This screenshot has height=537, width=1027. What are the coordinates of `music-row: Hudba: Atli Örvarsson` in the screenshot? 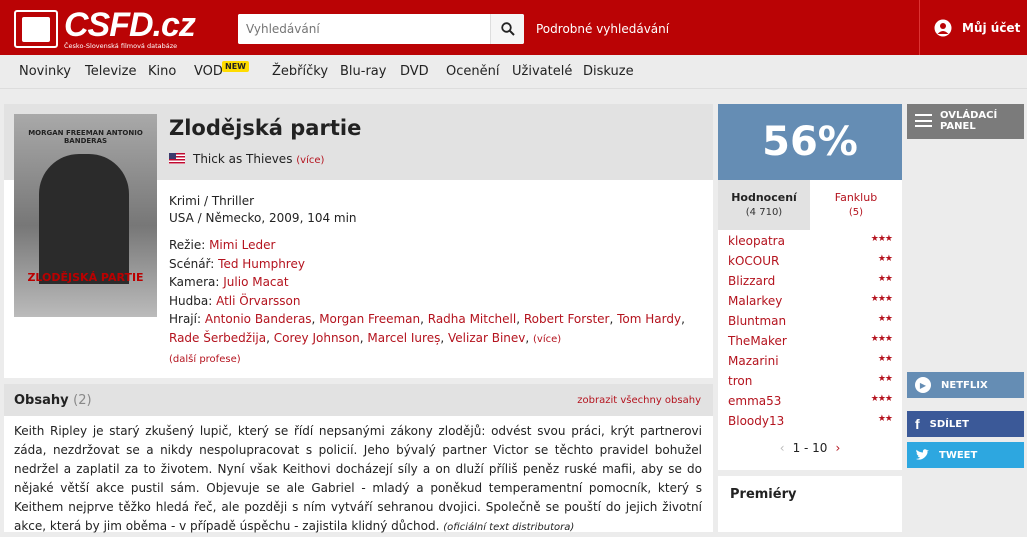 It's located at (434, 301).